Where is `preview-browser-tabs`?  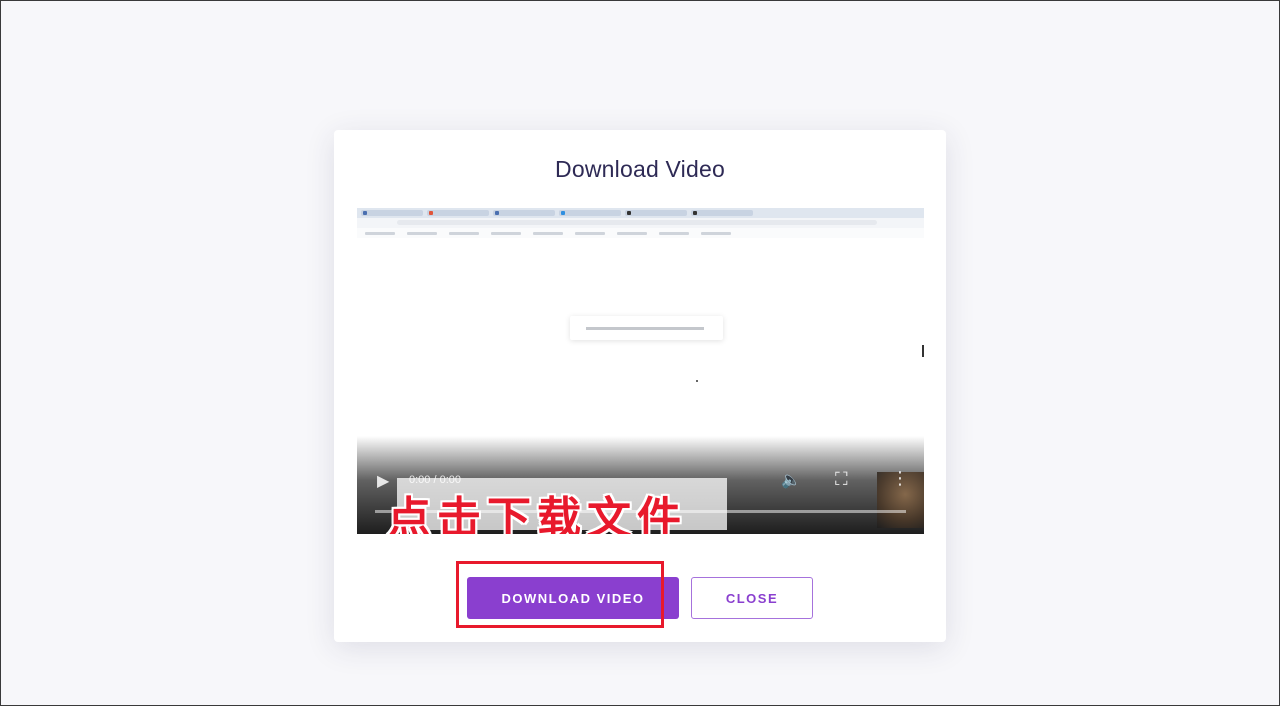 preview-browser-tabs is located at coordinates (640, 213).